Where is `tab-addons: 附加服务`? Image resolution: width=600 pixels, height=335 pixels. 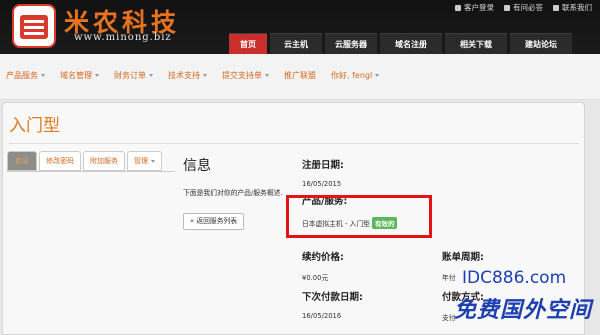 tab-addons: 附加服务 is located at coordinates (104, 161).